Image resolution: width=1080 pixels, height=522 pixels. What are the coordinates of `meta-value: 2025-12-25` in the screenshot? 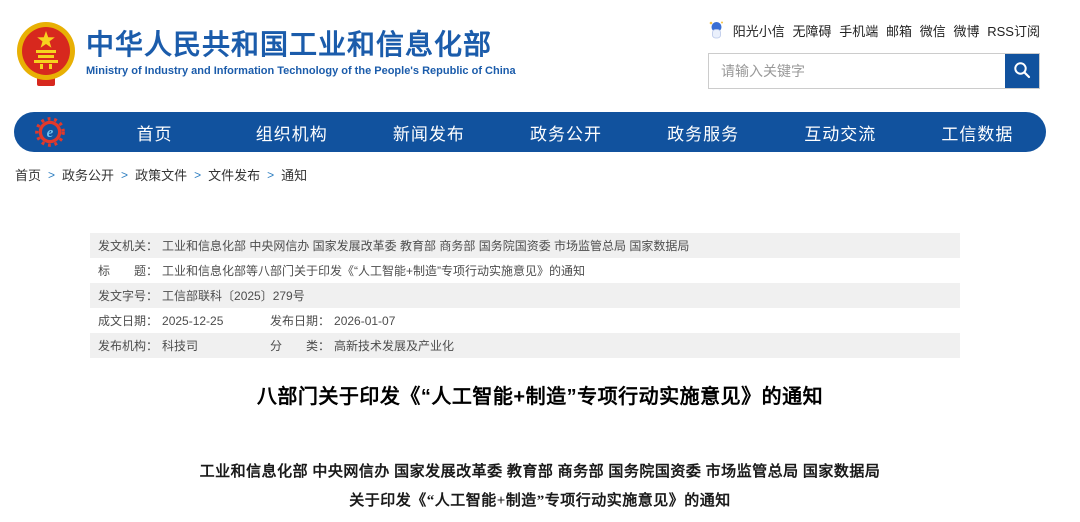 It's located at (193, 320).